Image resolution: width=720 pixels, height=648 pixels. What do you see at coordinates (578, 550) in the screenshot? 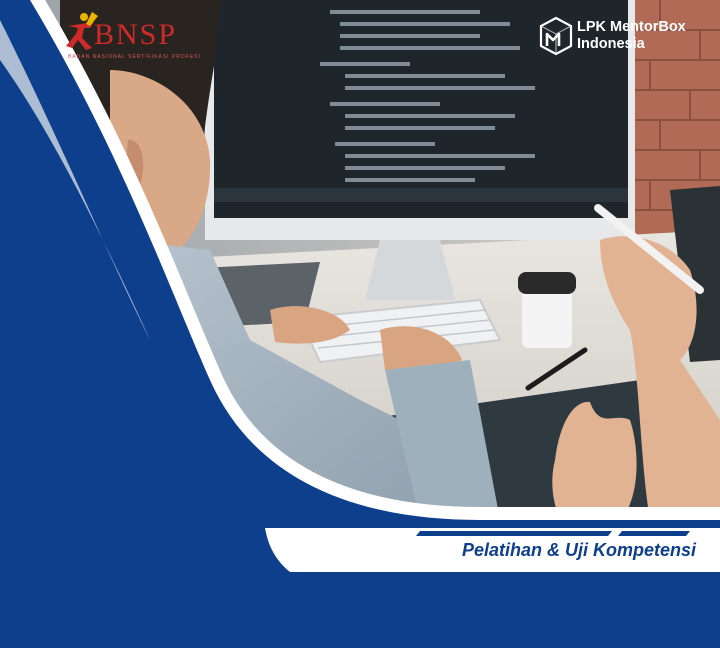
I see `tagline-text: Pelatihan & Uji Kompetensi` at bounding box center [578, 550].